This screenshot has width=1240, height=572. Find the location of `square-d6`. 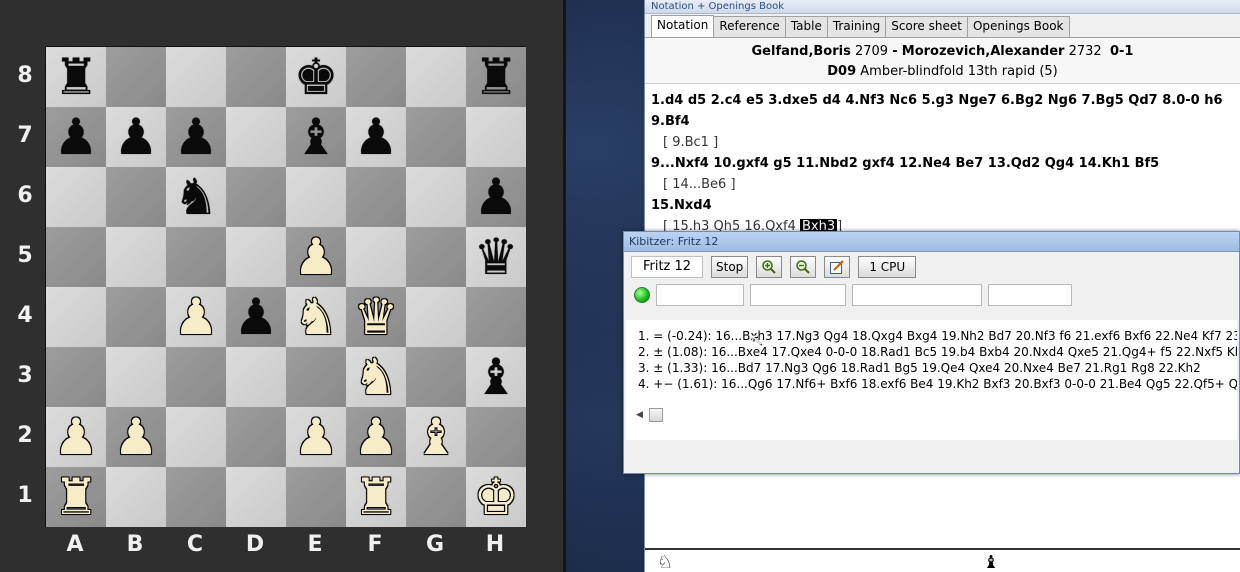

square-d6 is located at coordinates (256, 197).